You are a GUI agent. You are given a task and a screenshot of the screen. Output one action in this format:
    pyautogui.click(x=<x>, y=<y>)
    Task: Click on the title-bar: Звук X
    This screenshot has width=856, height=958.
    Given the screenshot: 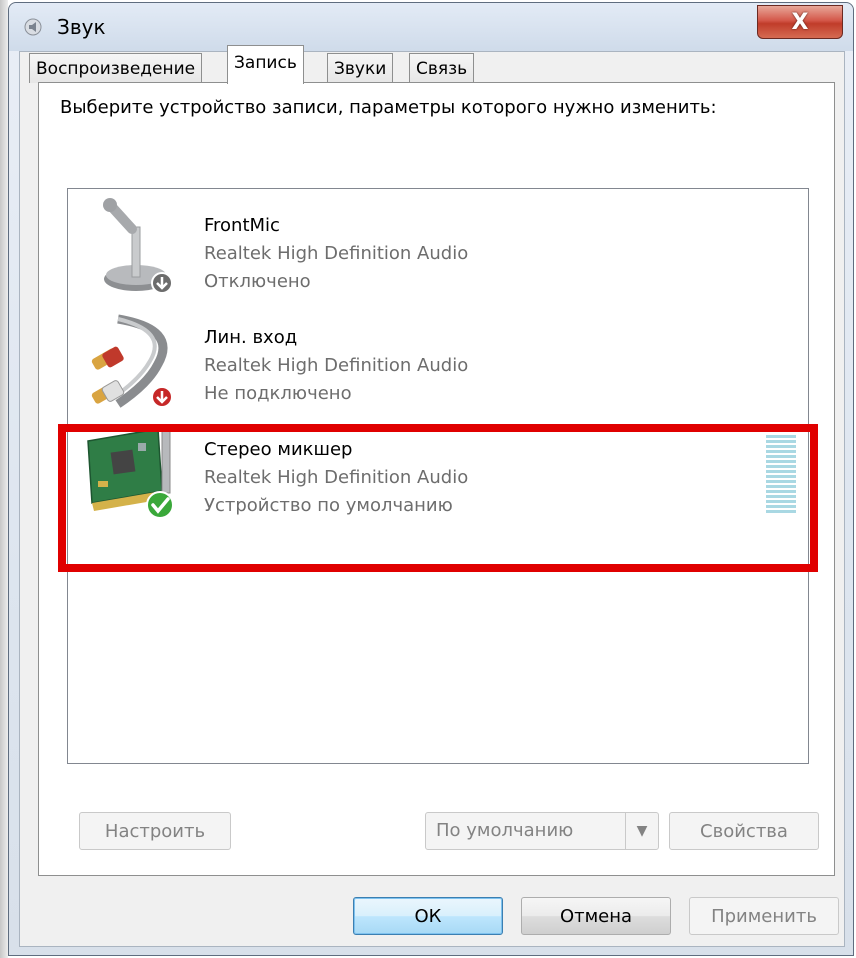 What is the action you would take?
    pyautogui.click(x=431, y=27)
    